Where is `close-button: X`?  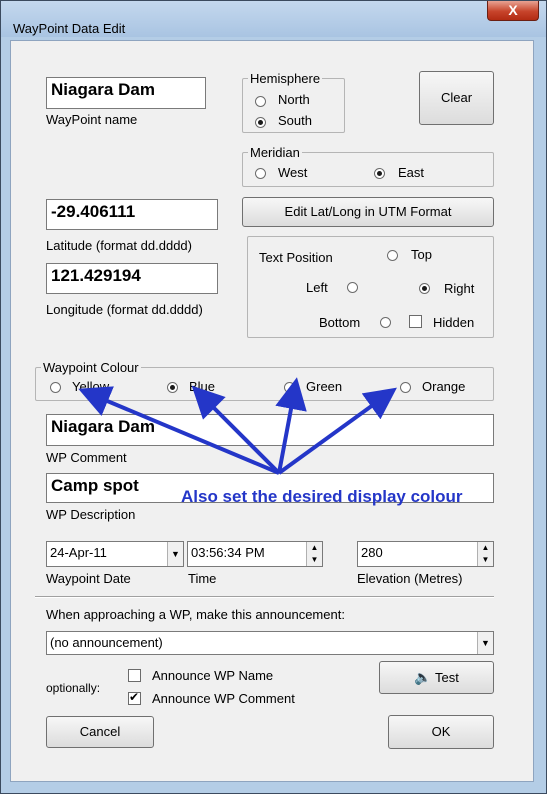
close-button: X is located at coordinates (513, 11).